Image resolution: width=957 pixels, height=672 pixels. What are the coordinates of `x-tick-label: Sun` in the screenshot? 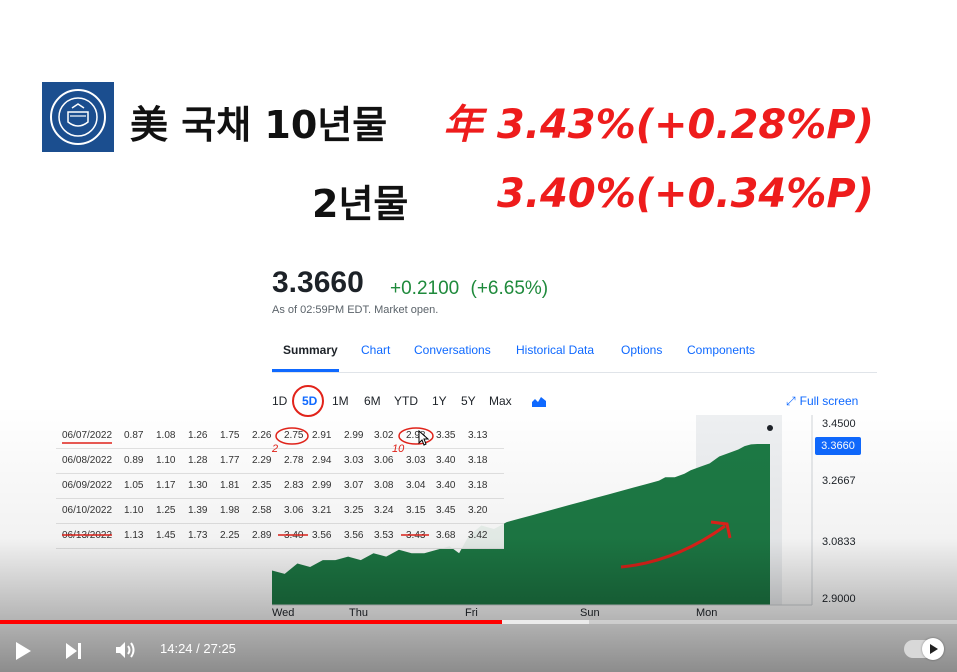 It's located at (590, 613).